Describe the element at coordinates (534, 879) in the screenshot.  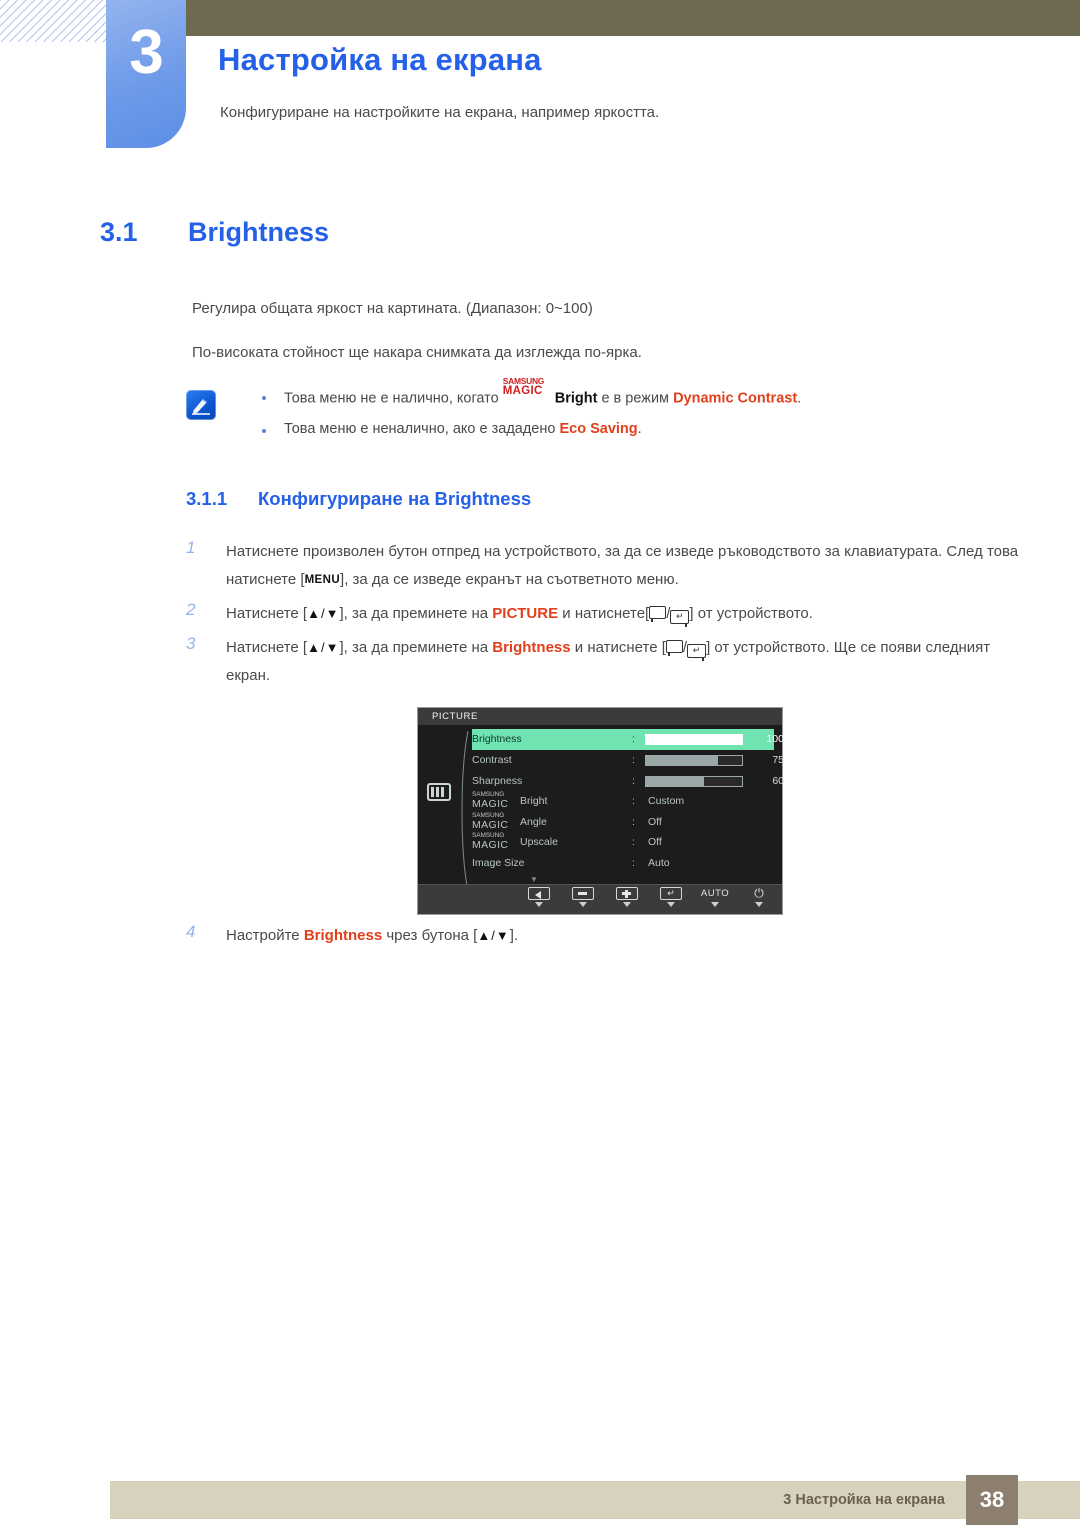
I see `osd-scroll-down-caret-icon: ▼` at that location.